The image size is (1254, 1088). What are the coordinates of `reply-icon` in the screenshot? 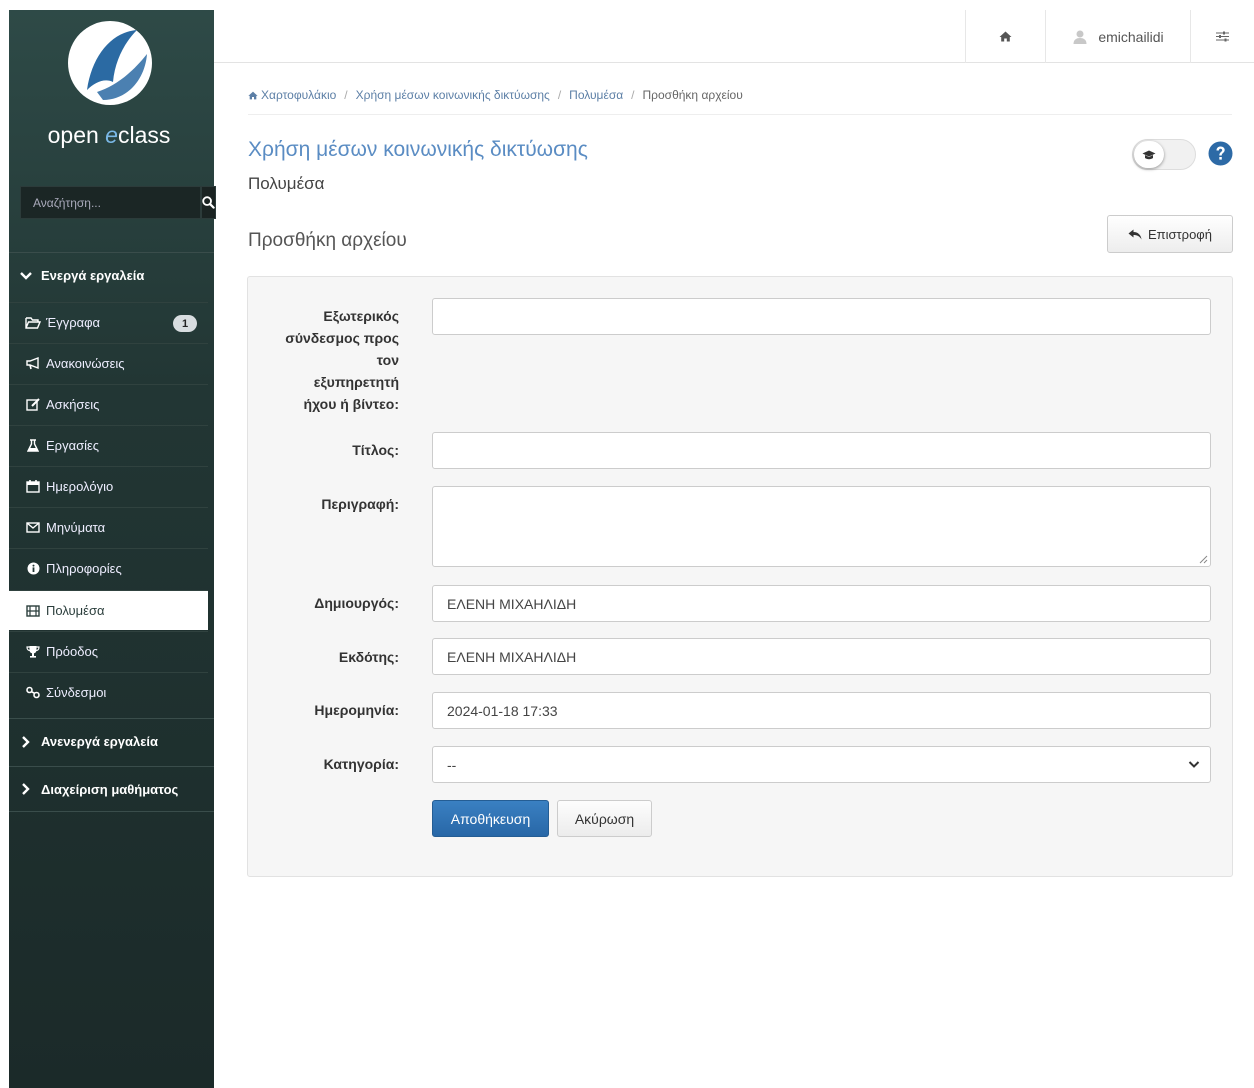 It's located at (1135, 234).